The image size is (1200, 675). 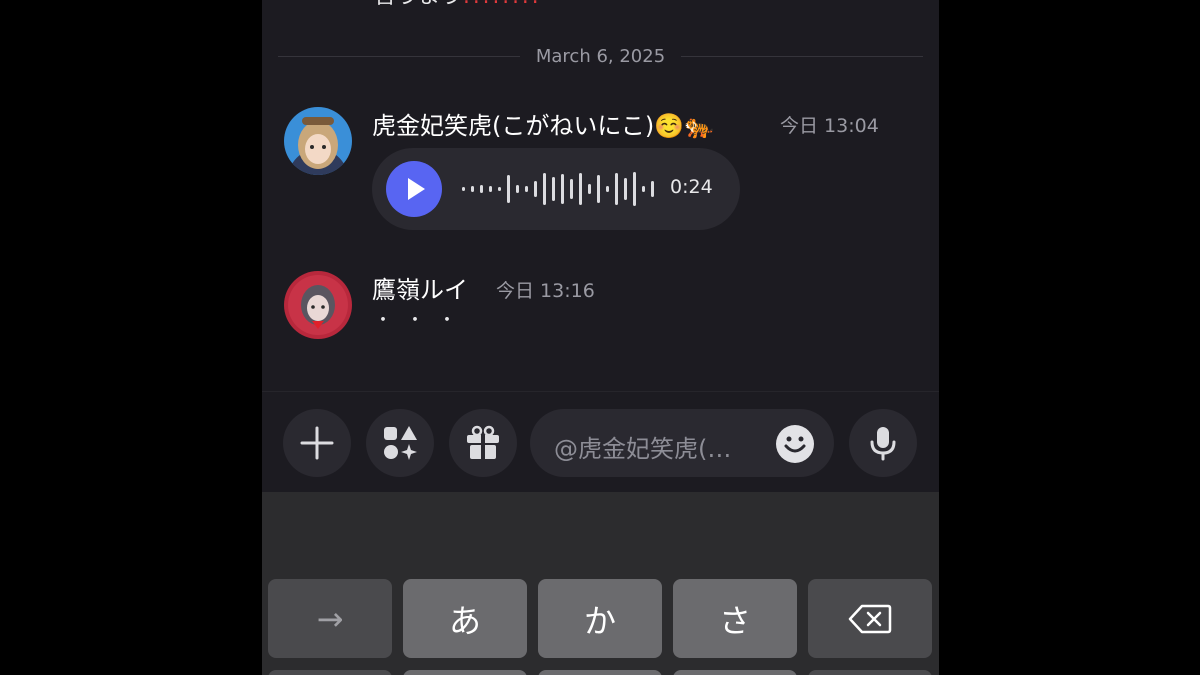 I want to click on date-divider: March 6, 2025, so click(x=601, y=56).